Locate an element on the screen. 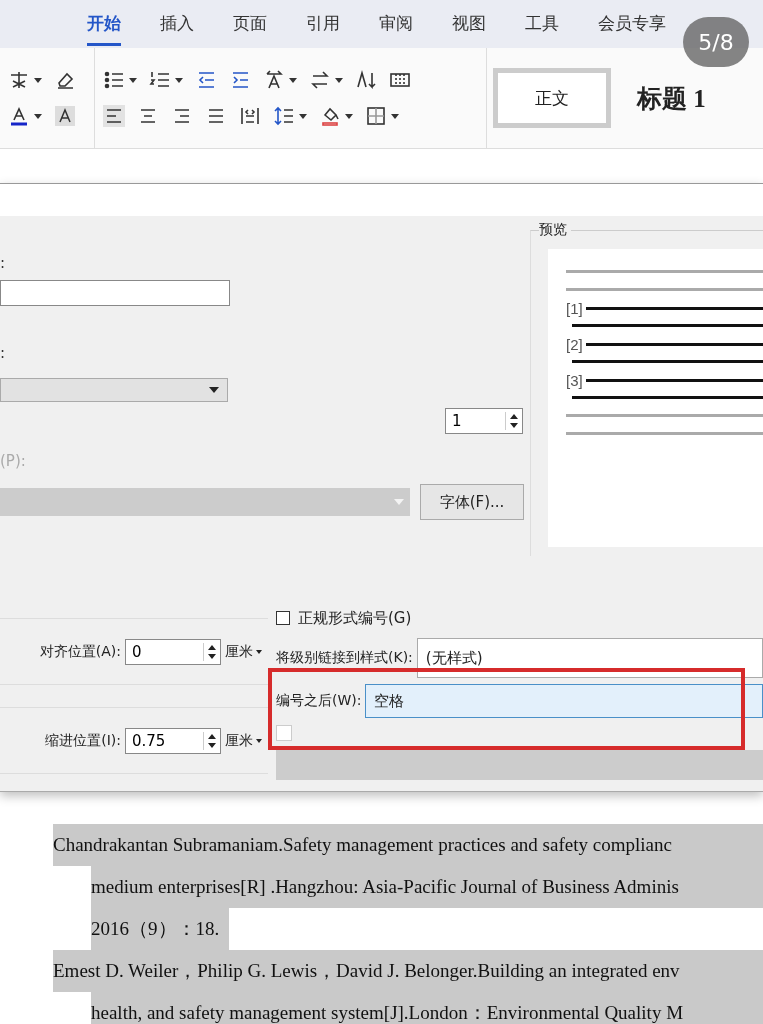 This screenshot has width=763, height=1024. follow-number-field: 空格 is located at coordinates (564, 701).